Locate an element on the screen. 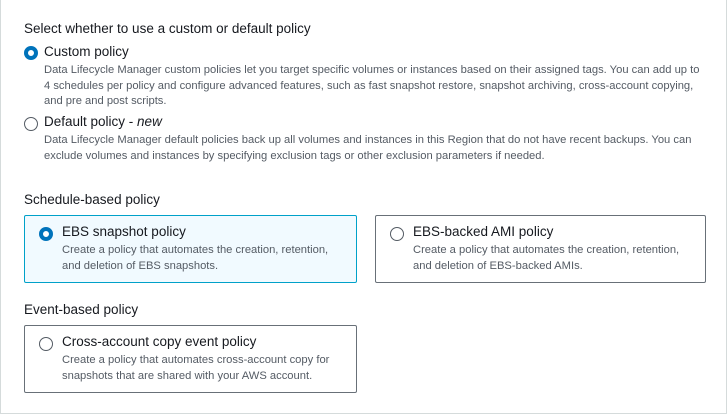 The width and height of the screenshot is (728, 414). event-based-title: Event-based policy is located at coordinates (81, 309).